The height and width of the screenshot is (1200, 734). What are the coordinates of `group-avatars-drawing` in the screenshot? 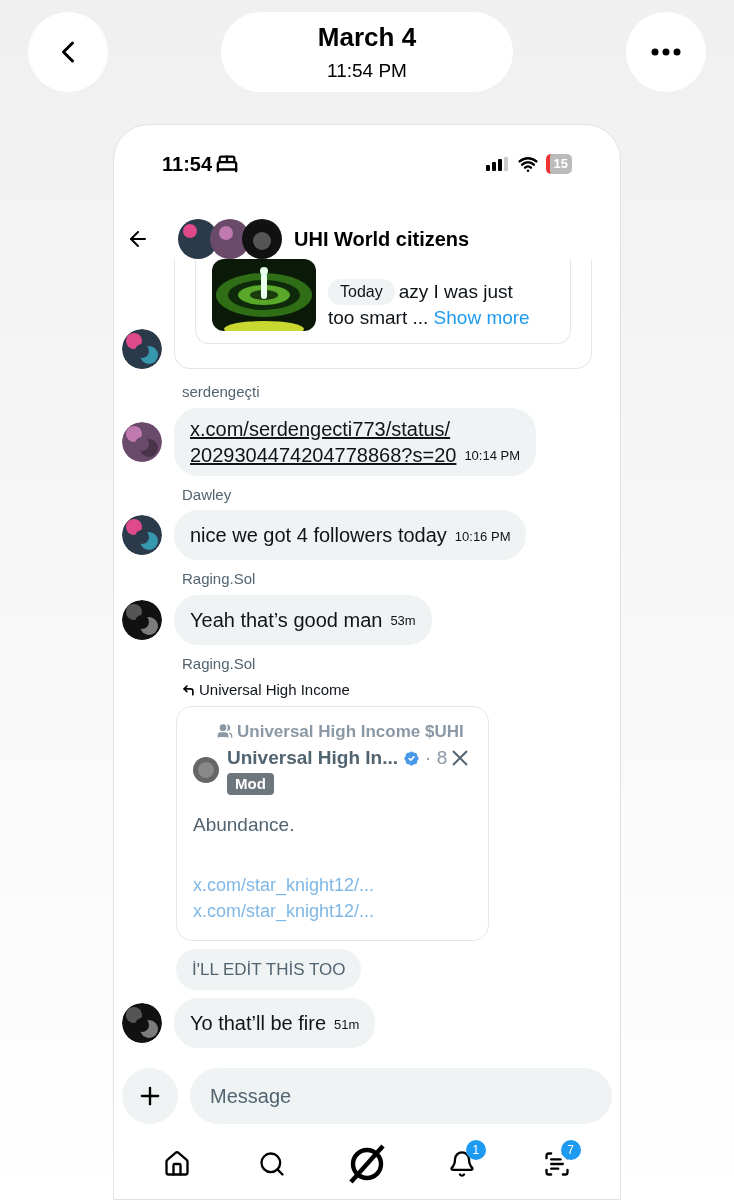 It's located at (230, 239).